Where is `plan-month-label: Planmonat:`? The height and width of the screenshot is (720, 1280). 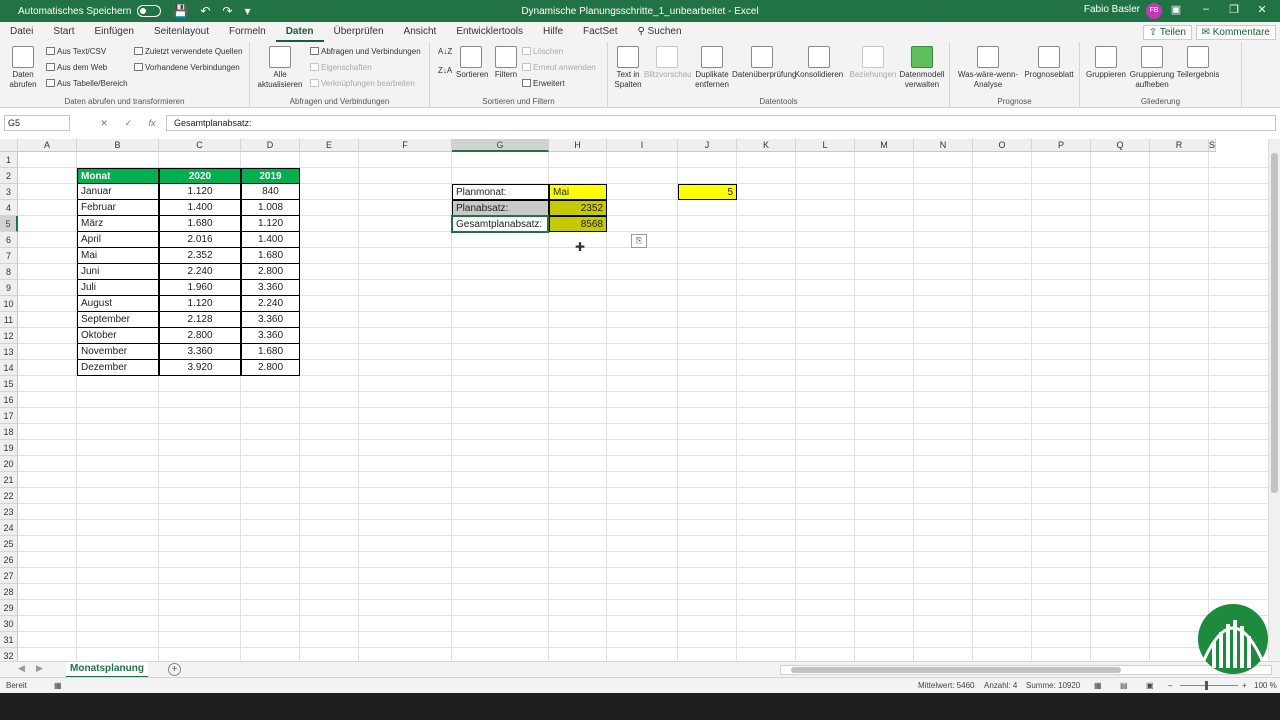
plan-month-label: Planmonat: is located at coordinates (500, 192).